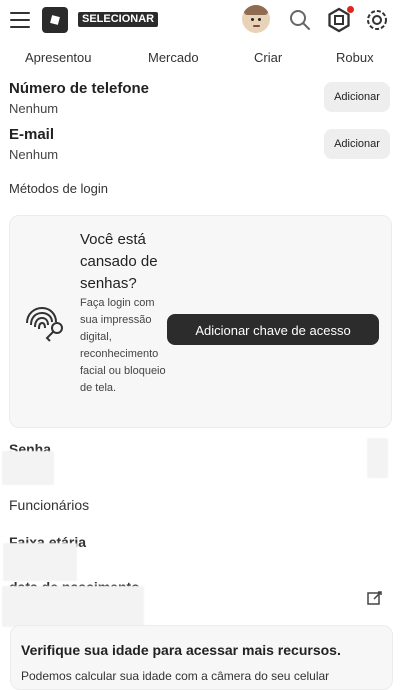  What do you see at coordinates (200, 58) in the screenshot?
I see `top-tabs: Apresentou Mercado Criar Robux` at bounding box center [200, 58].